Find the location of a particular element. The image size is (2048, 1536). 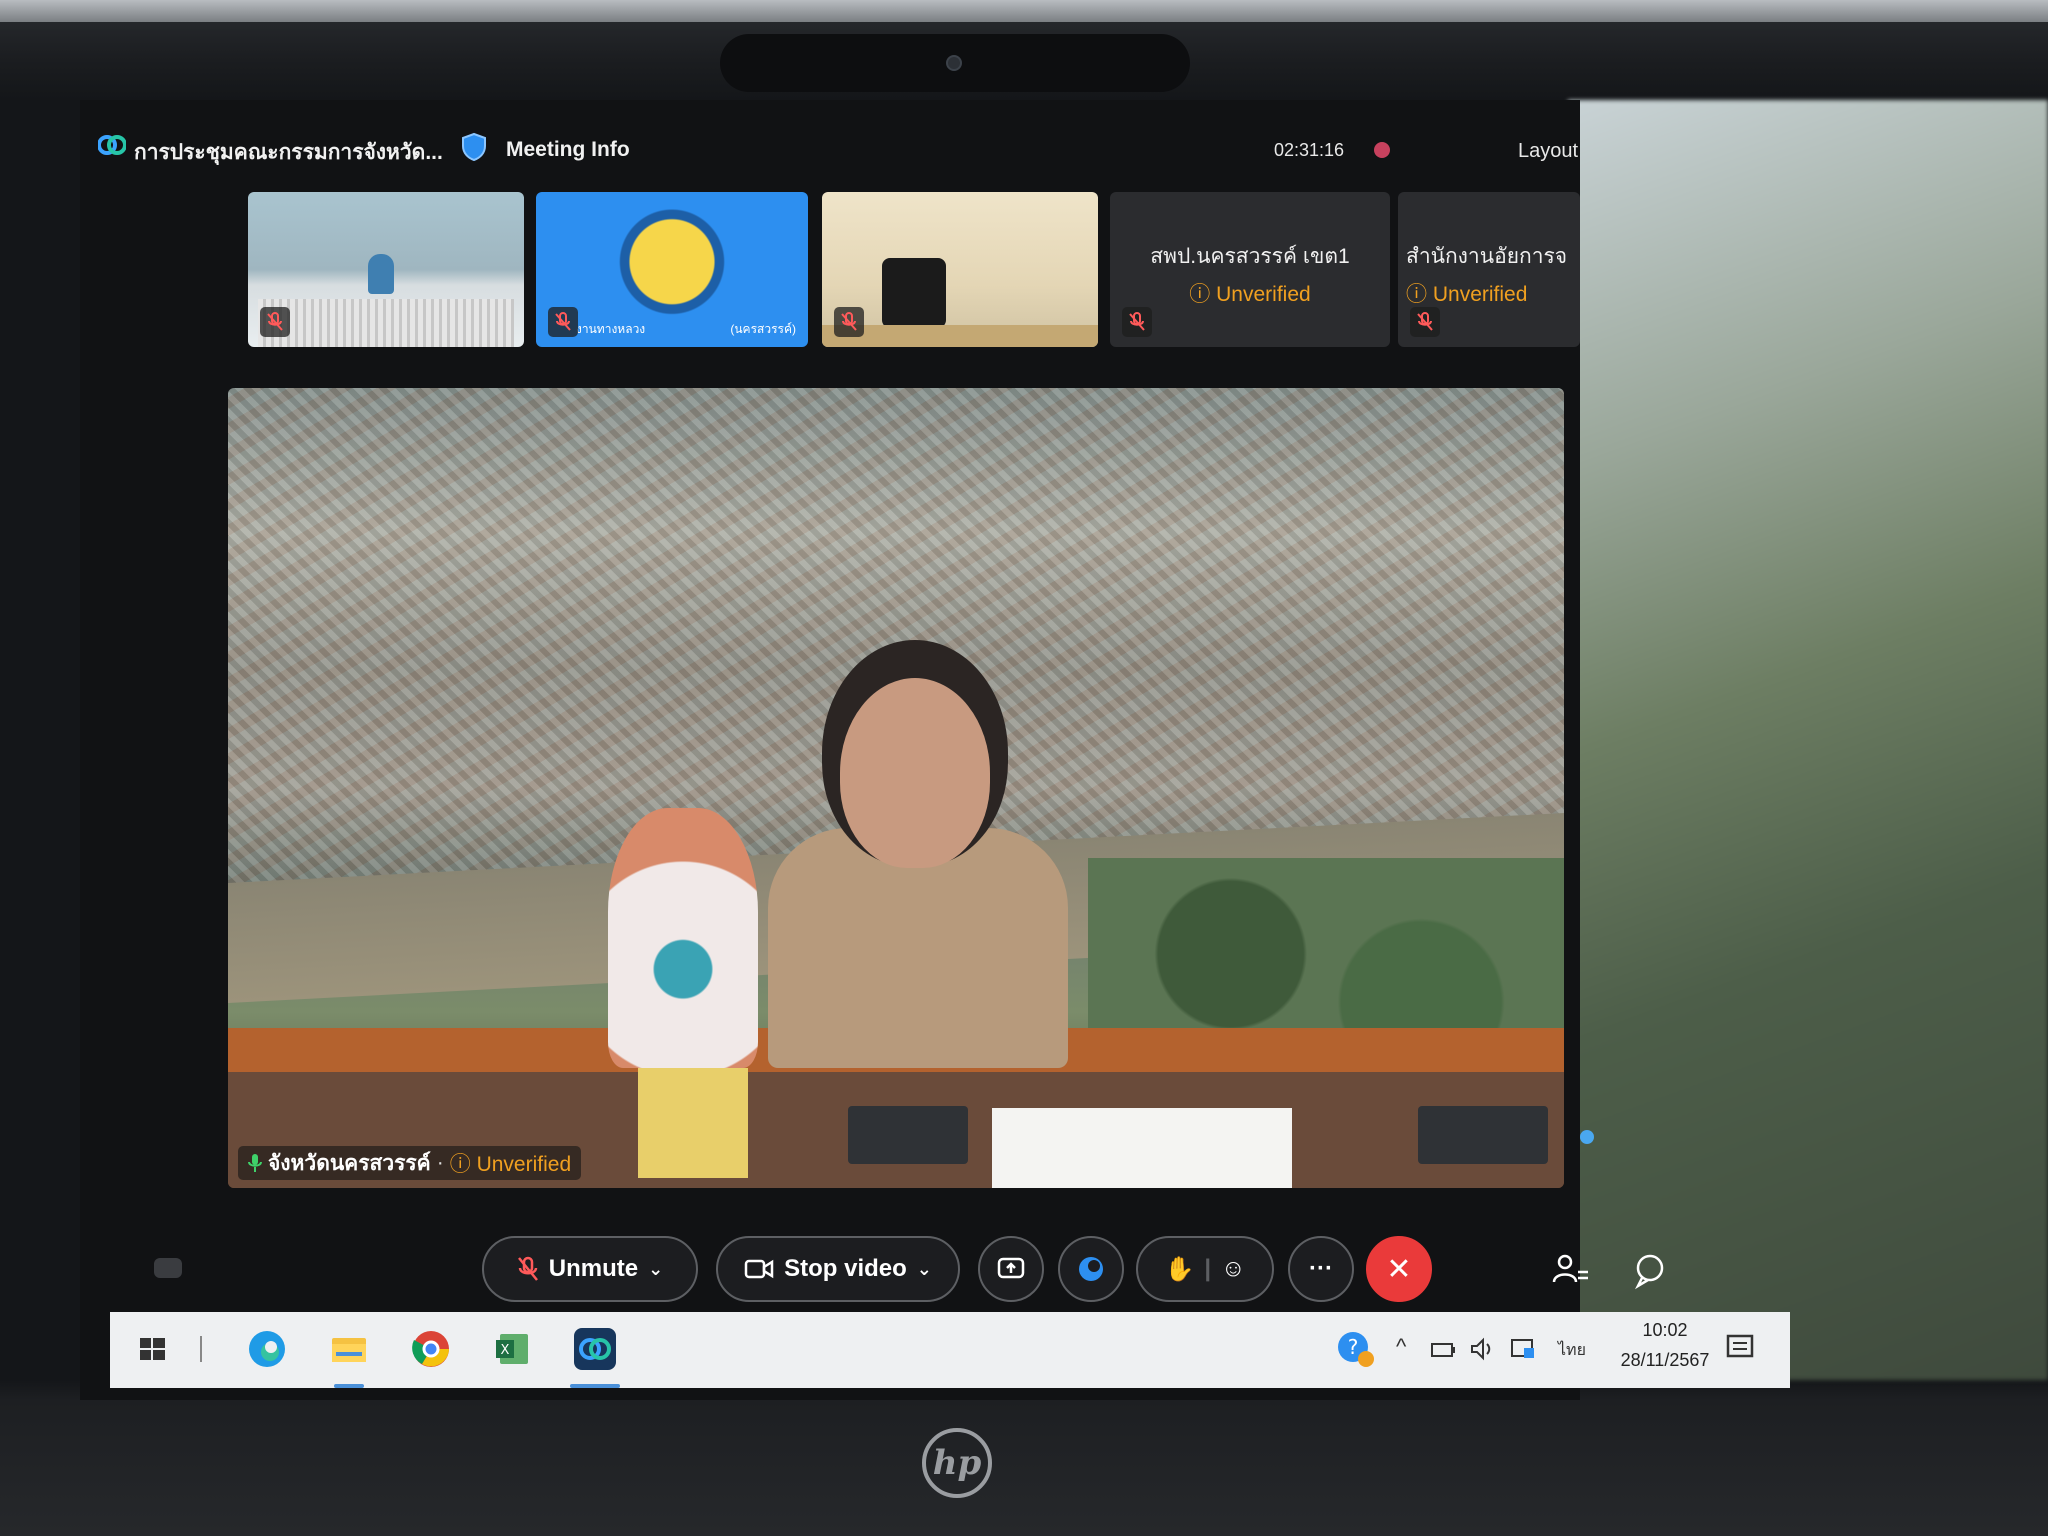

share-screen-icon is located at coordinates (1011, 1268).